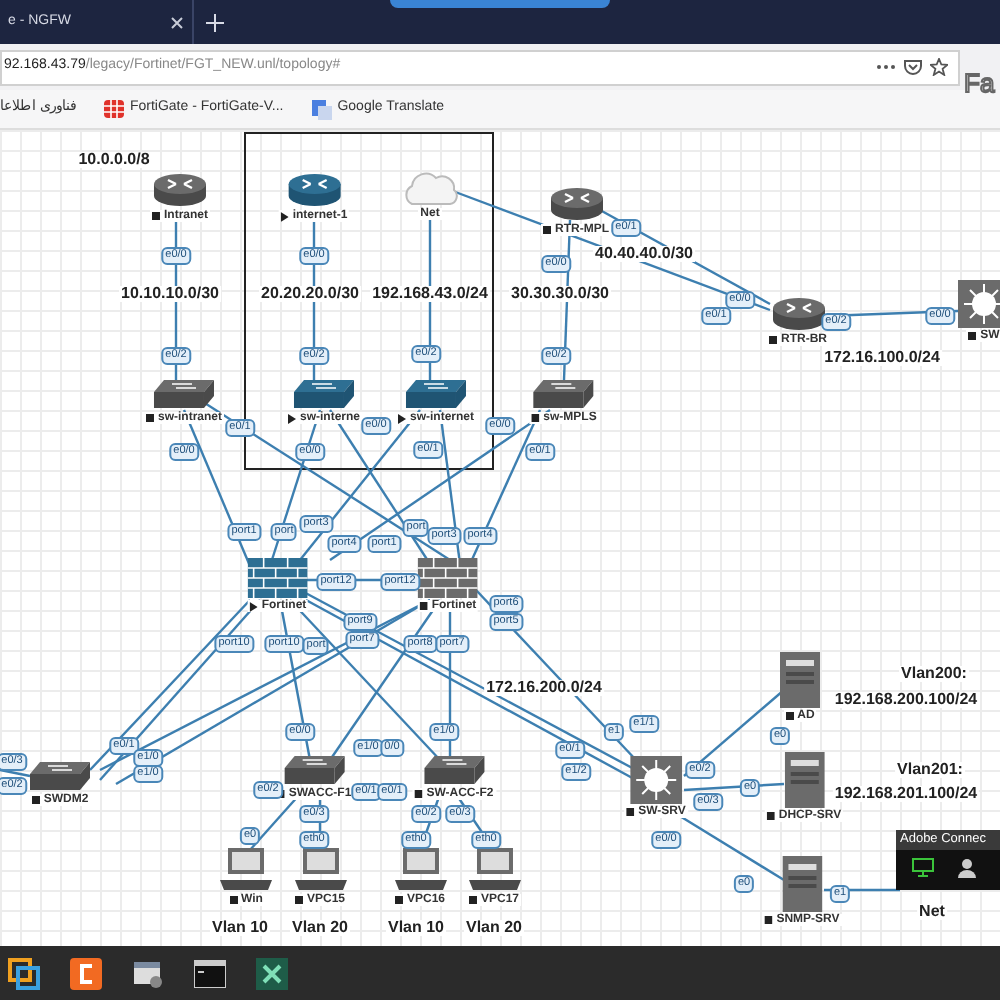 The image size is (1000, 1000). I want to click on network-label: 10.10.10.0/30, so click(170, 294).